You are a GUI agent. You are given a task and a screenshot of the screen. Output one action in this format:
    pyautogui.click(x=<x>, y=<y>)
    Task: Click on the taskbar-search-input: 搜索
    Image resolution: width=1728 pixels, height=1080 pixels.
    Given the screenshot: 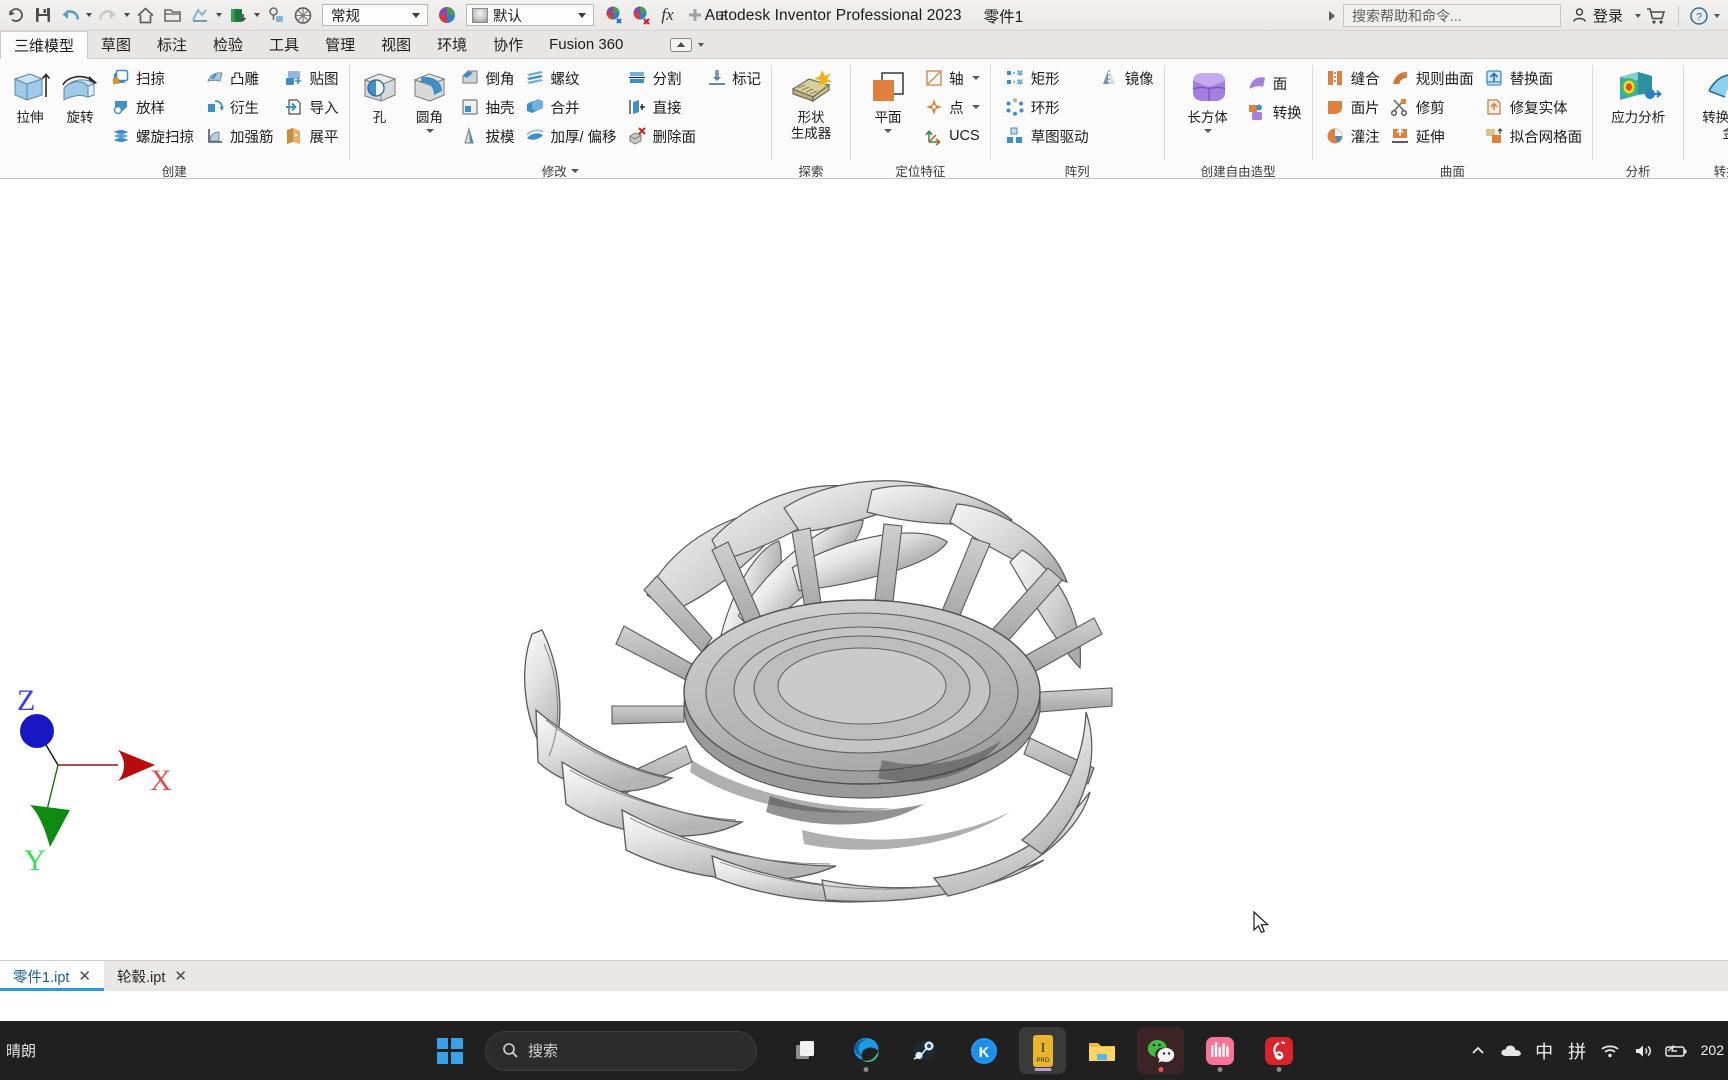 What is the action you would take?
    pyautogui.click(x=621, y=1050)
    